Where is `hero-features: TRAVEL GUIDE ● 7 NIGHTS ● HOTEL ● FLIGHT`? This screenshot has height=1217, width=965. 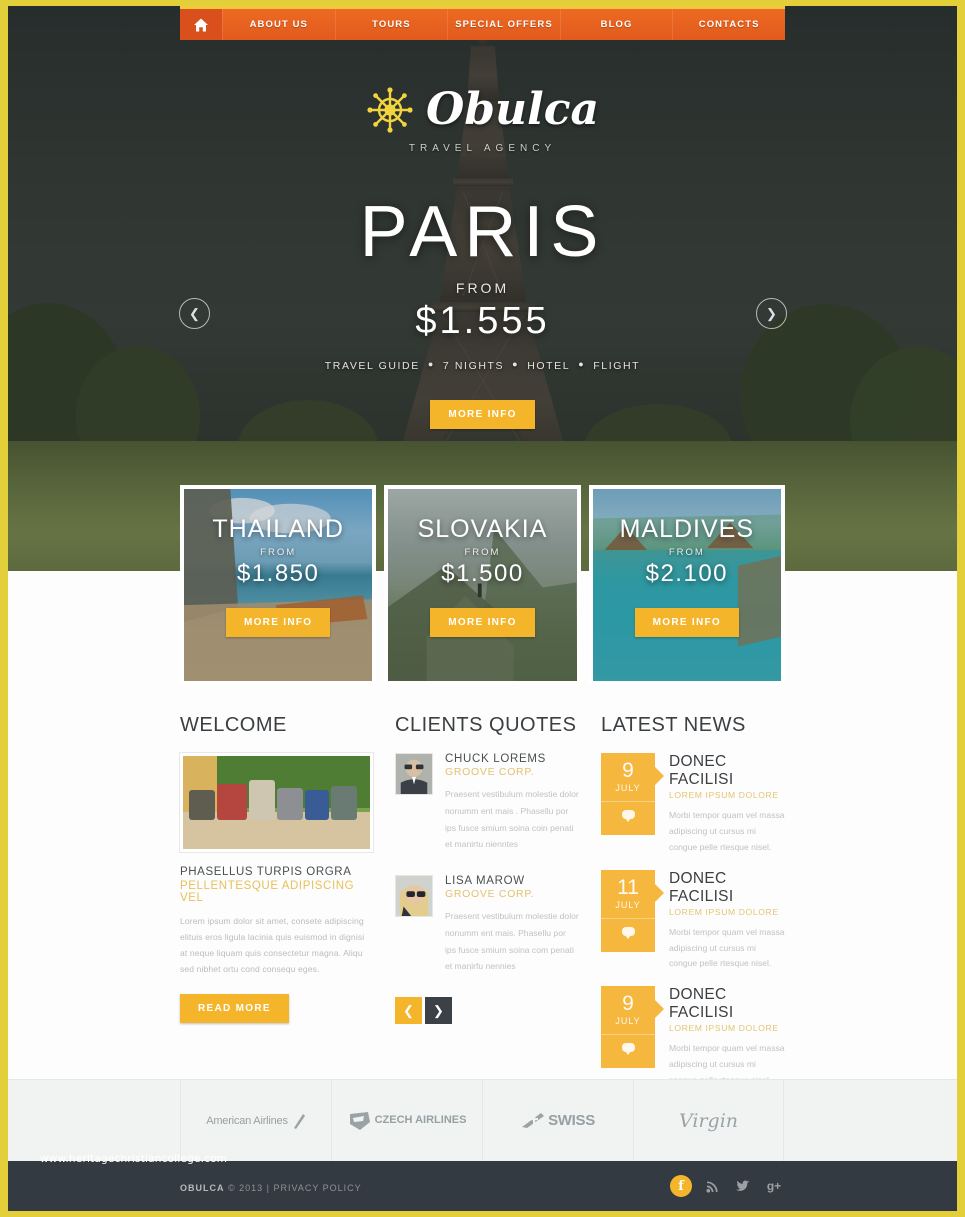 hero-features: TRAVEL GUIDE ● 7 NIGHTS ● HOTEL ● FLIGHT is located at coordinates (482, 365).